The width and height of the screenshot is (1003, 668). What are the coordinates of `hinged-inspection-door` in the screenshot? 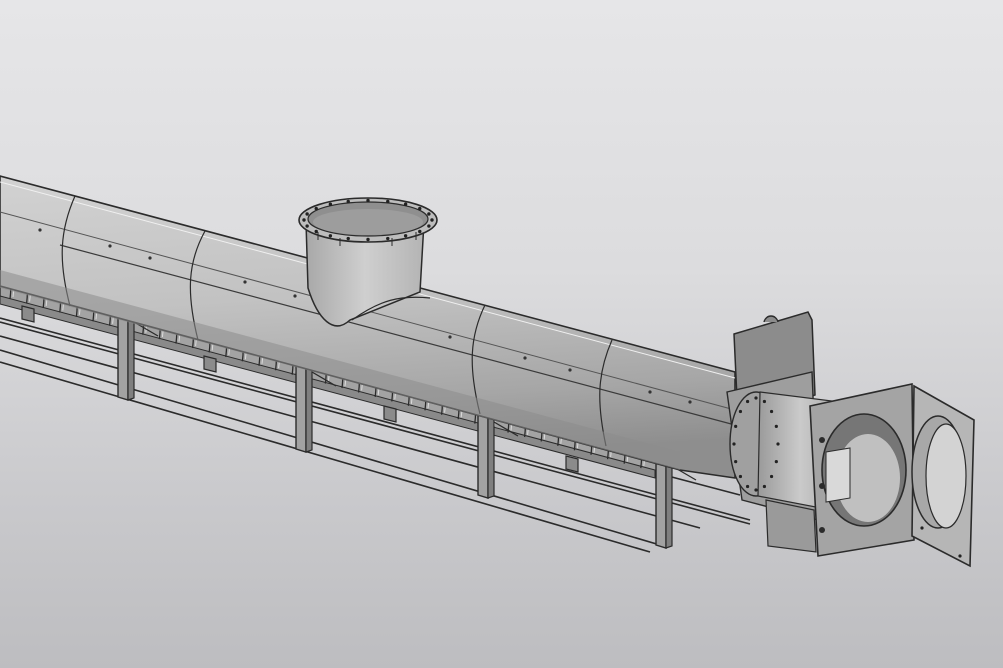 It's located at (943, 476).